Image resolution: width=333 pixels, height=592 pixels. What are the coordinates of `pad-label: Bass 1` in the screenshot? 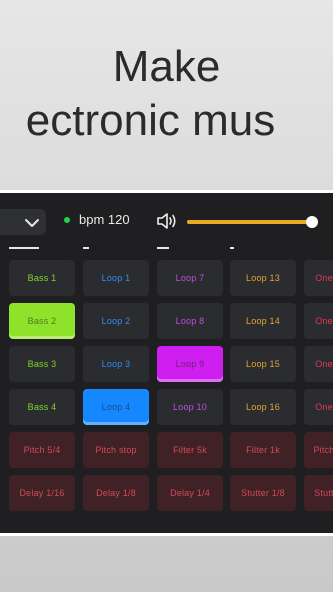 It's located at (42, 278).